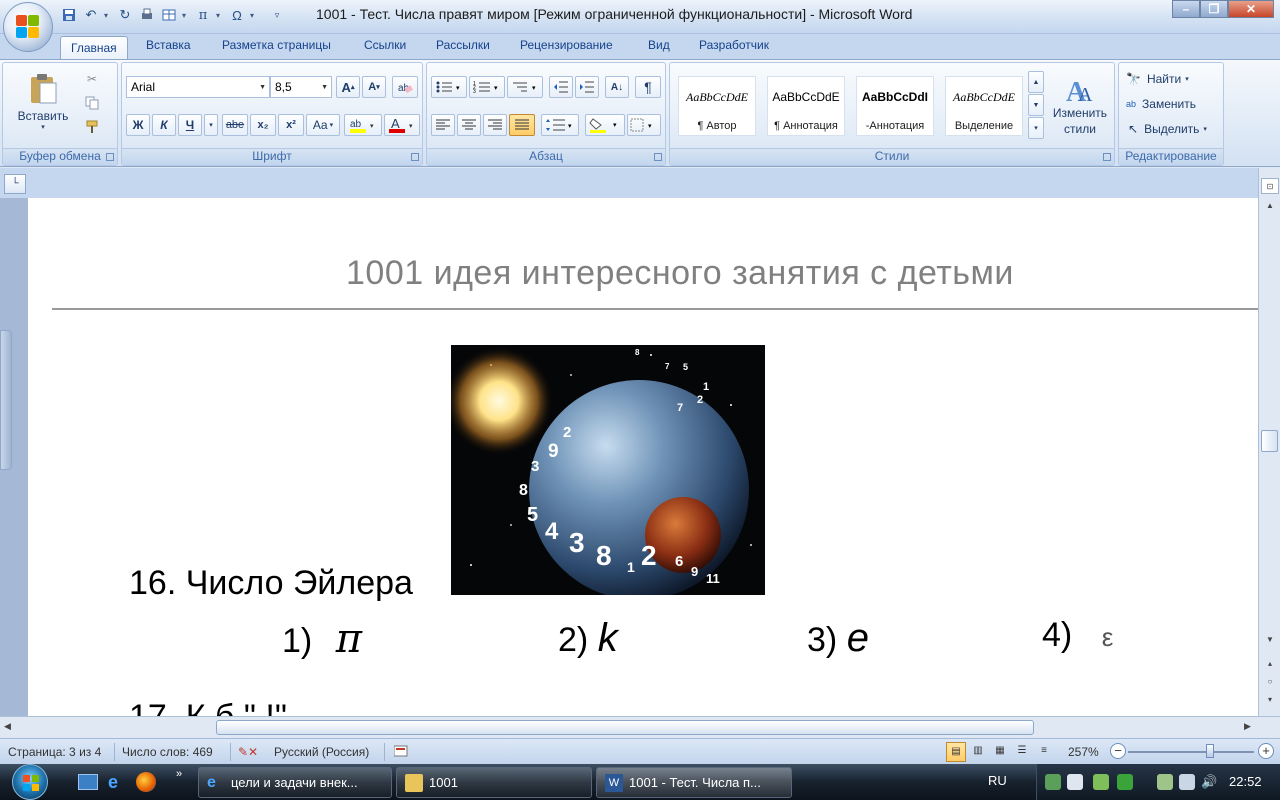 The width and height of the screenshot is (1280, 800). What do you see at coordinates (522, 125) in the screenshot?
I see `justify-icon` at bounding box center [522, 125].